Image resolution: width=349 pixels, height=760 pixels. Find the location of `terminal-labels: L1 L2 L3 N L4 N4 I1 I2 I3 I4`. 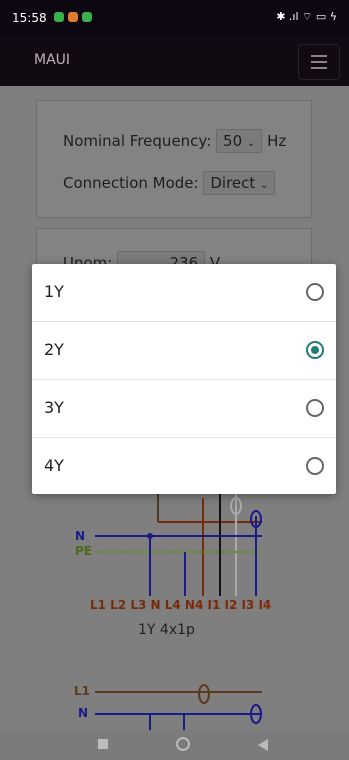

terminal-labels: L1 L2 L3 N L4 N4 I1 I2 I3 I4 is located at coordinates (181, 605).